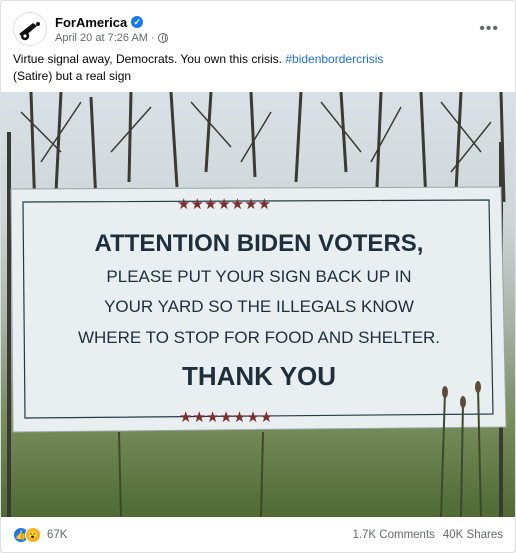 Image resolution: width=516 pixels, height=553 pixels. What do you see at coordinates (393, 535) in the screenshot?
I see `comments-count: 1.7K Comments` at bounding box center [393, 535].